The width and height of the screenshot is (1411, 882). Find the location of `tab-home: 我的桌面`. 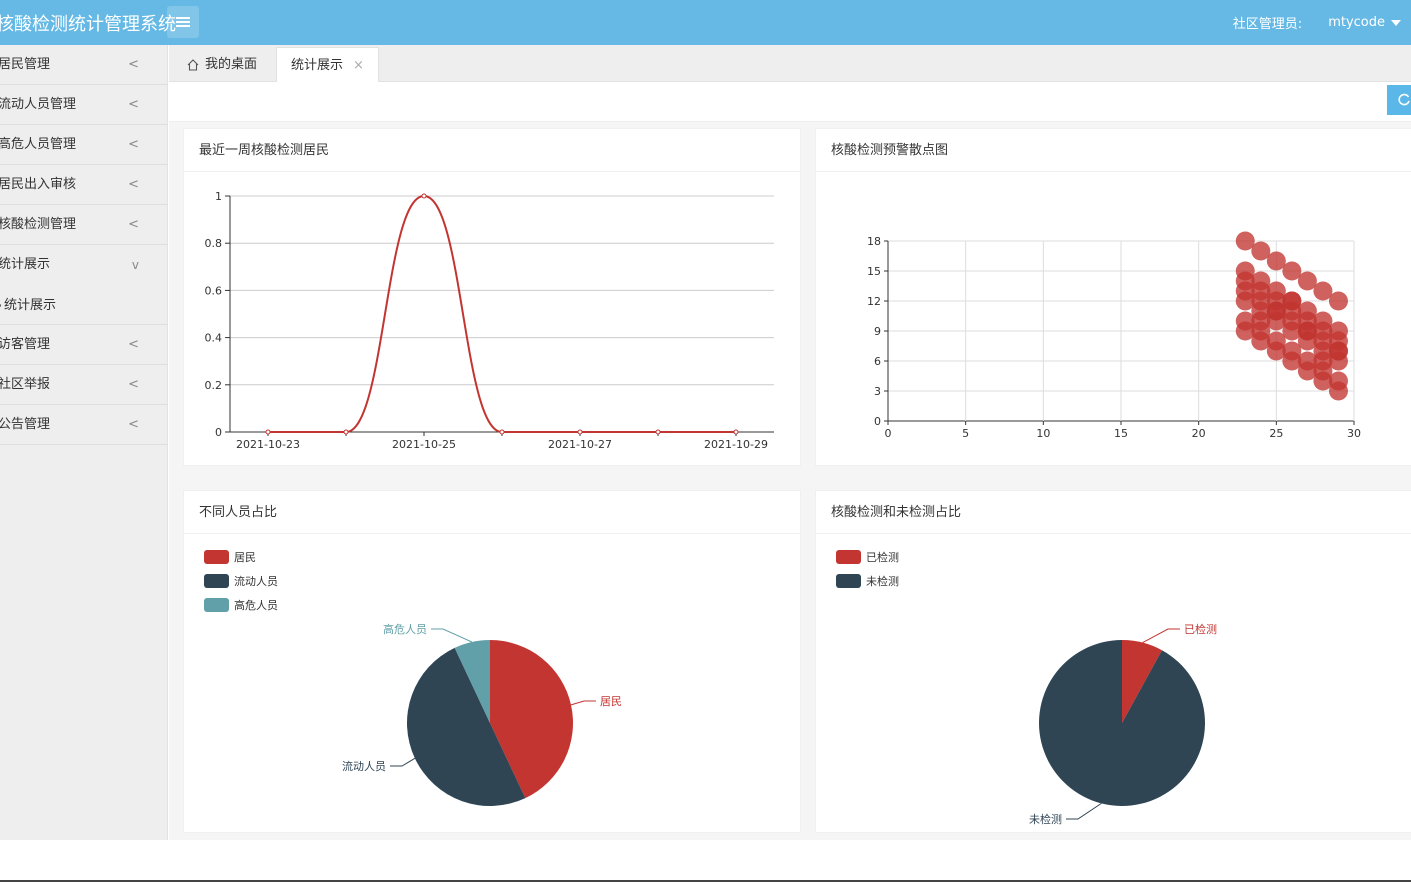

tab-home: 我的桌面 is located at coordinates (222, 64).